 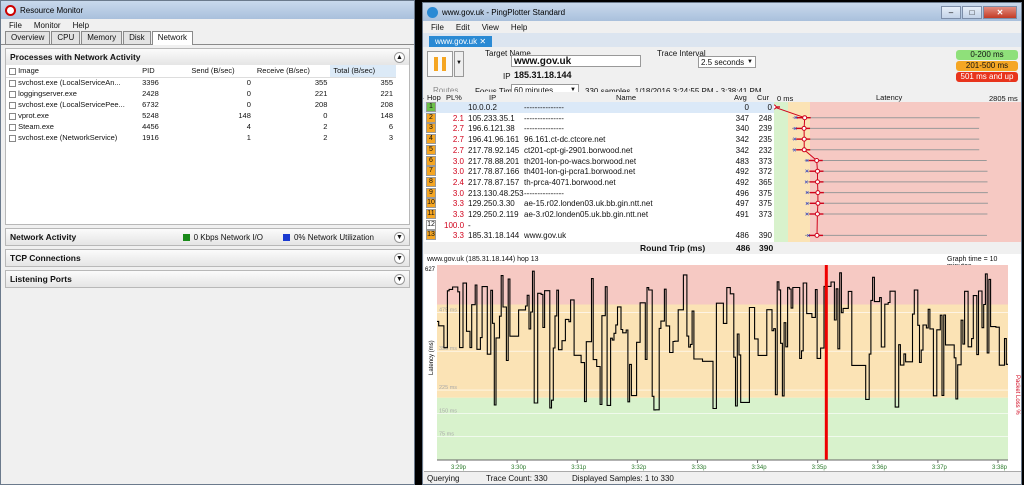 I want to click on table-row: svchost.exe (NetworkService) 1916 1 2 3, so click(x=201, y=137).